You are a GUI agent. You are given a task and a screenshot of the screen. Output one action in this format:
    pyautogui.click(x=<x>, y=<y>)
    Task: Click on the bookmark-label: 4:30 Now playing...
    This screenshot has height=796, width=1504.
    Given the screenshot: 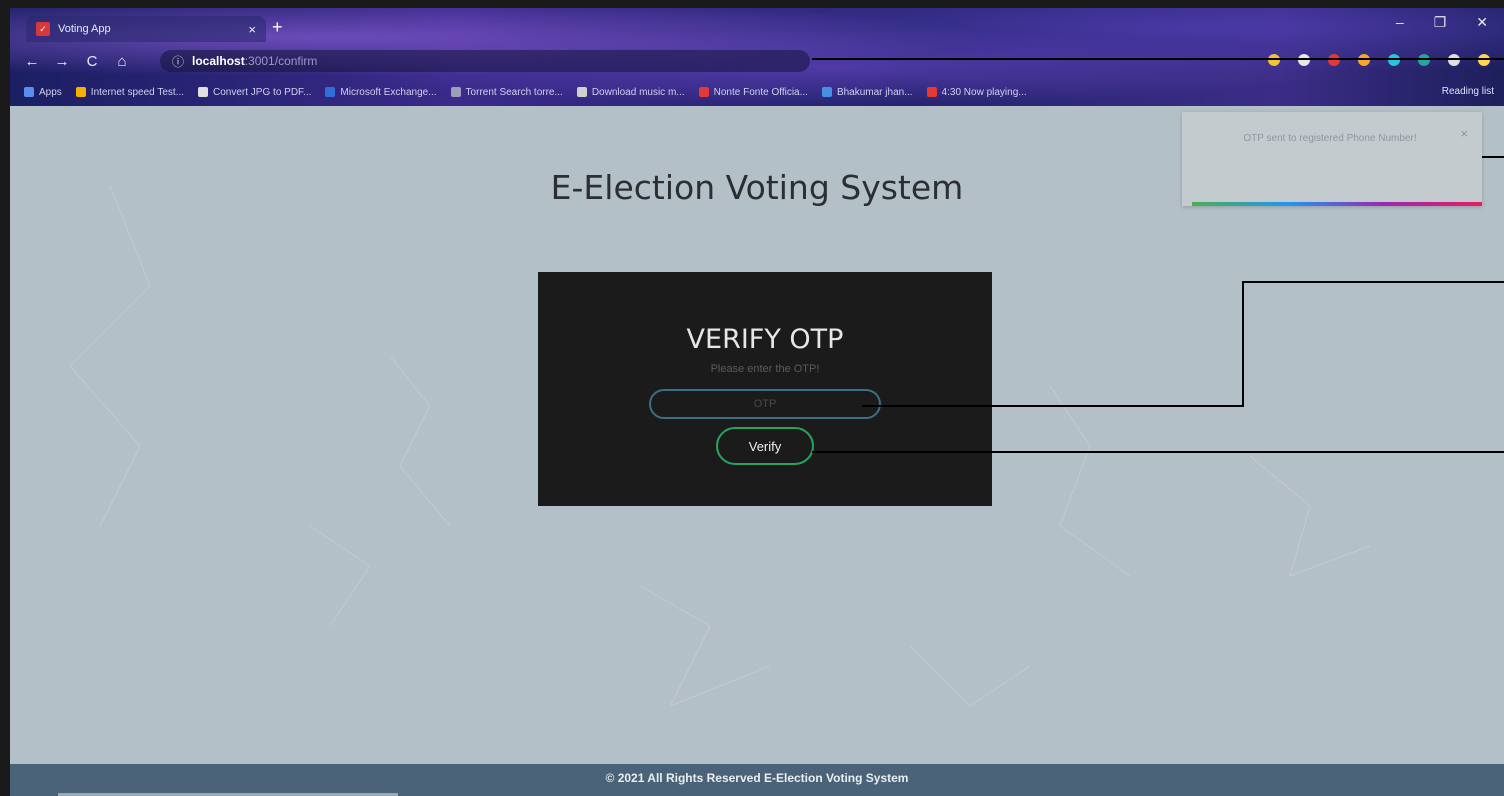 What is the action you would take?
    pyautogui.click(x=984, y=92)
    